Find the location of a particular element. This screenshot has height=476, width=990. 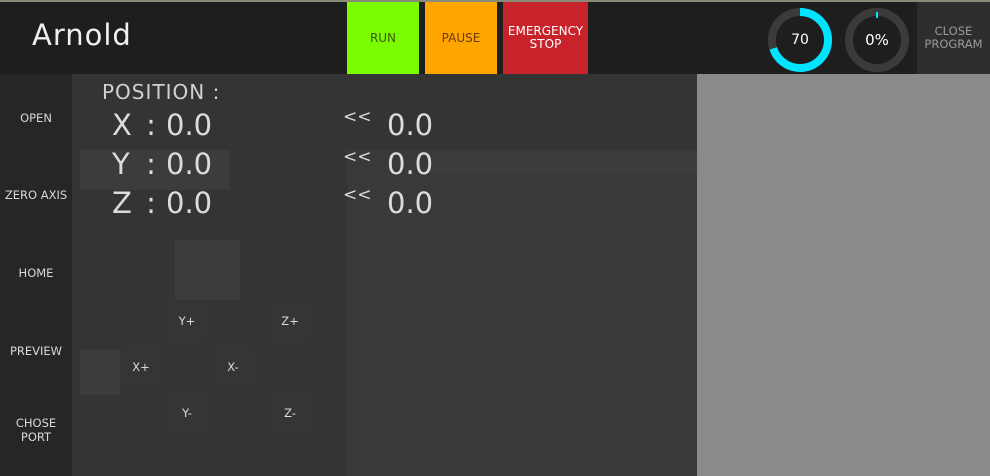

jog-z-plus-button: Z+ is located at coordinates (290, 321).